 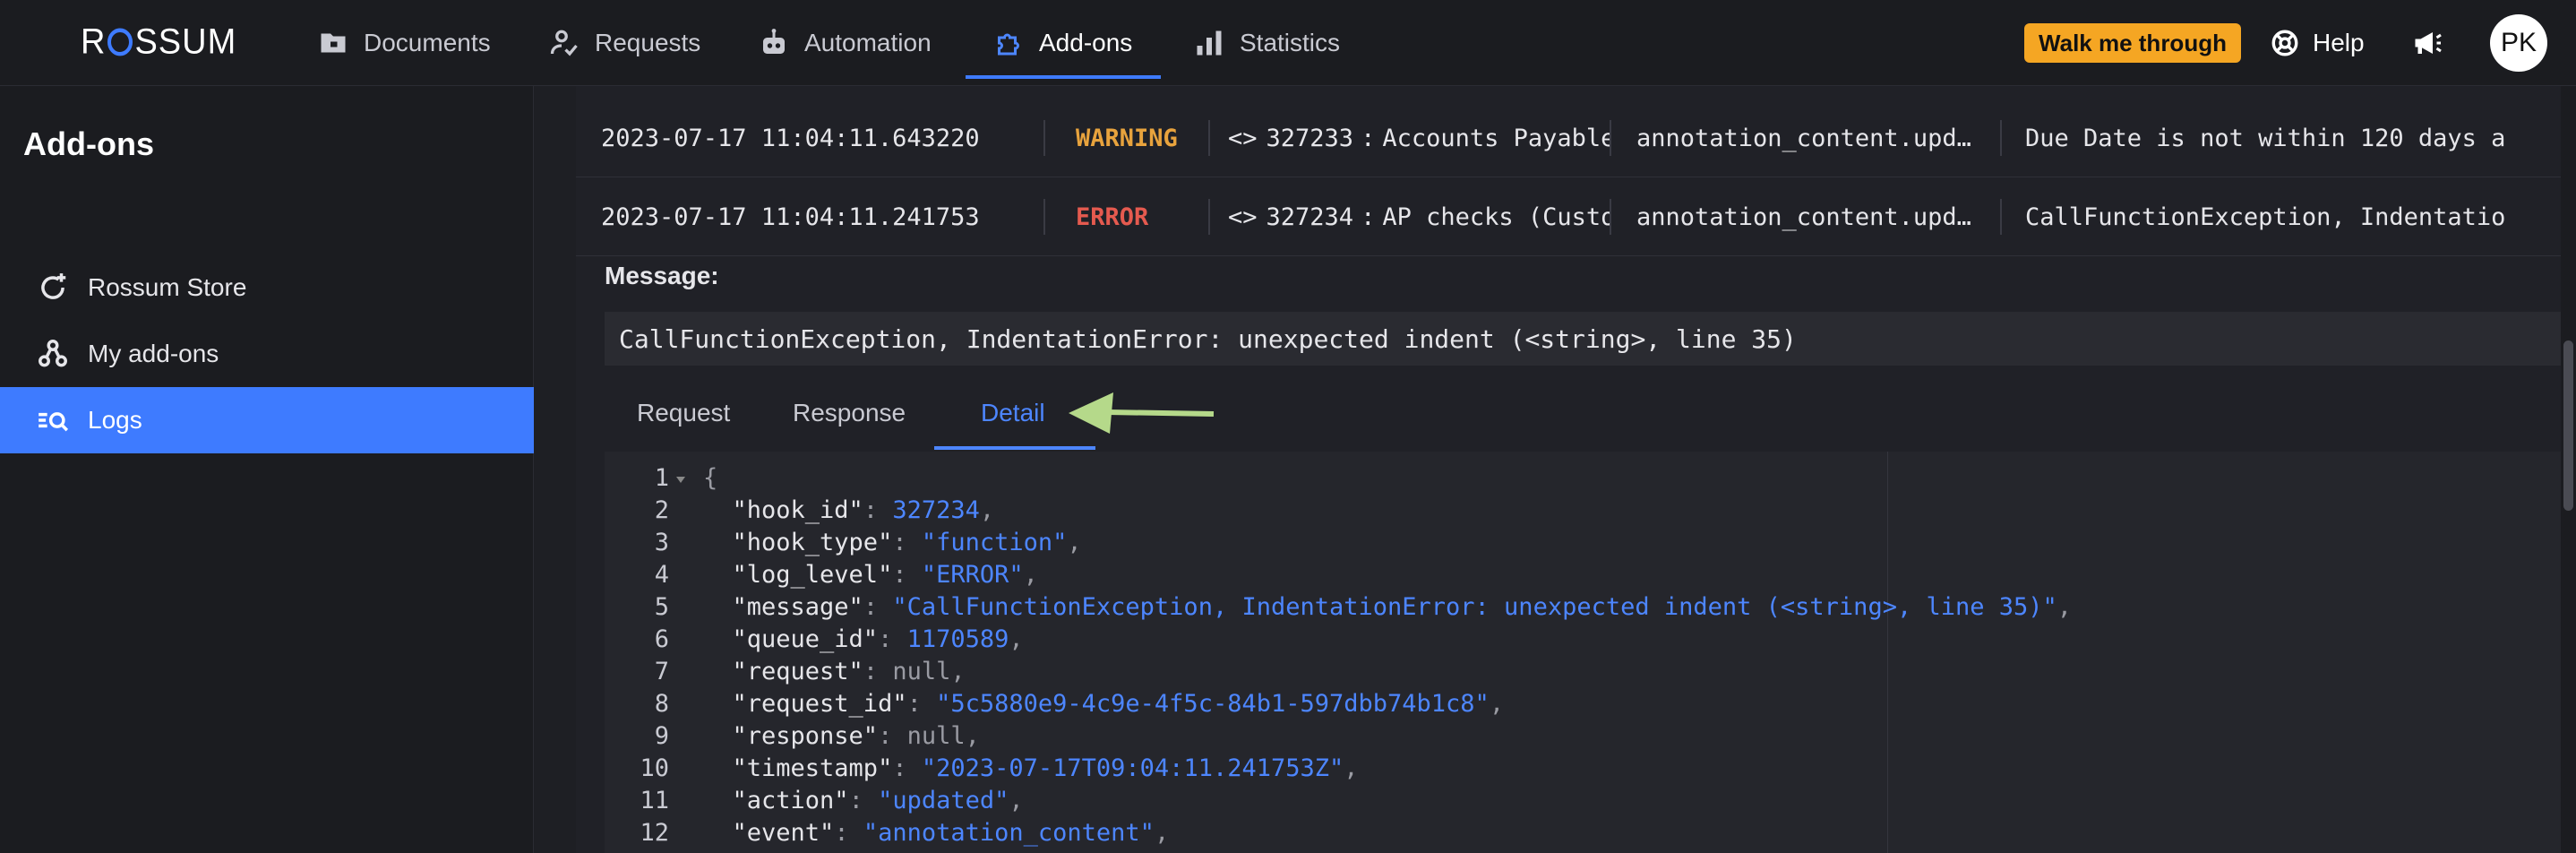 What do you see at coordinates (1419, 216) in the screenshot?
I see `log-hook: <> 327234 : AP checks (Custo` at bounding box center [1419, 216].